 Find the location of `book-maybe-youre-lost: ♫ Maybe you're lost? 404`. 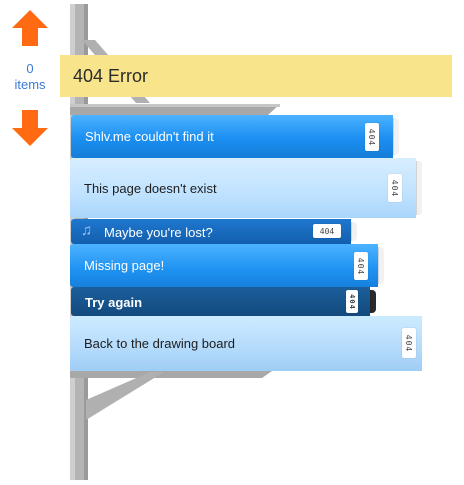

book-maybe-youre-lost: ♫ Maybe you're lost? 404 is located at coordinates (214, 231).